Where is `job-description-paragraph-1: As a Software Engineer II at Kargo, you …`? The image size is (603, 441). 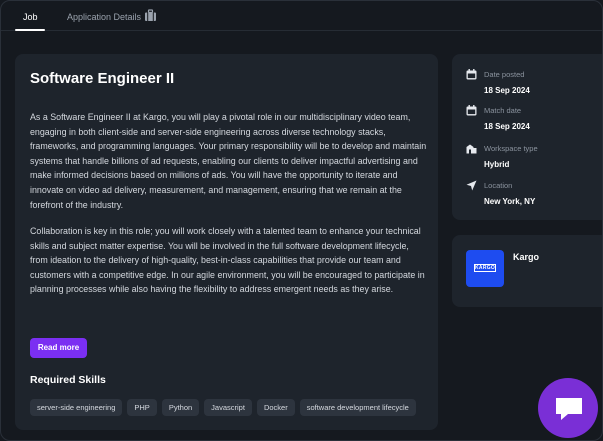
job-description-paragraph-1: As a Software Engineer II at Kargo, you … is located at coordinates (228, 161).